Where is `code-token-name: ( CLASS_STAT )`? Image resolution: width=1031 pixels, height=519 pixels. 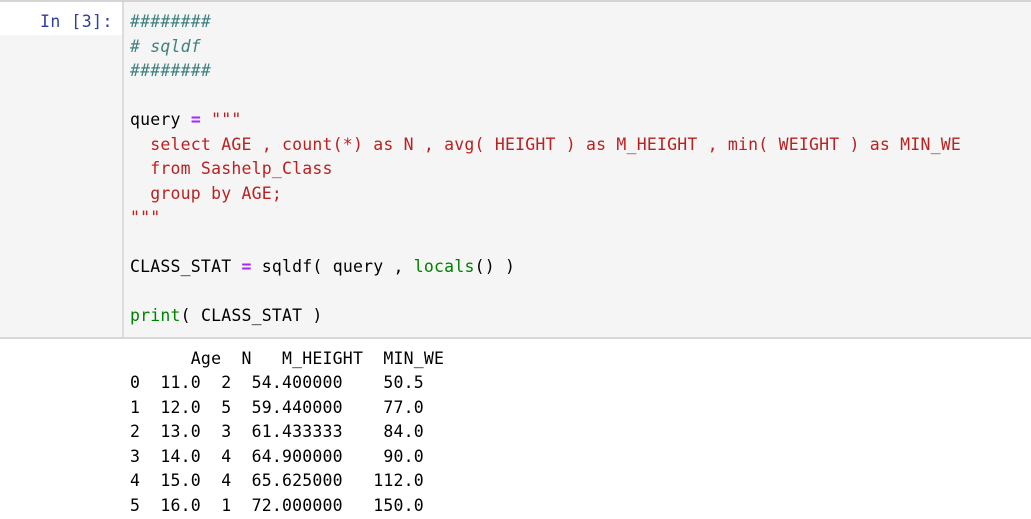
code-token-name: ( CLASS_STAT ) is located at coordinates (251, 315).